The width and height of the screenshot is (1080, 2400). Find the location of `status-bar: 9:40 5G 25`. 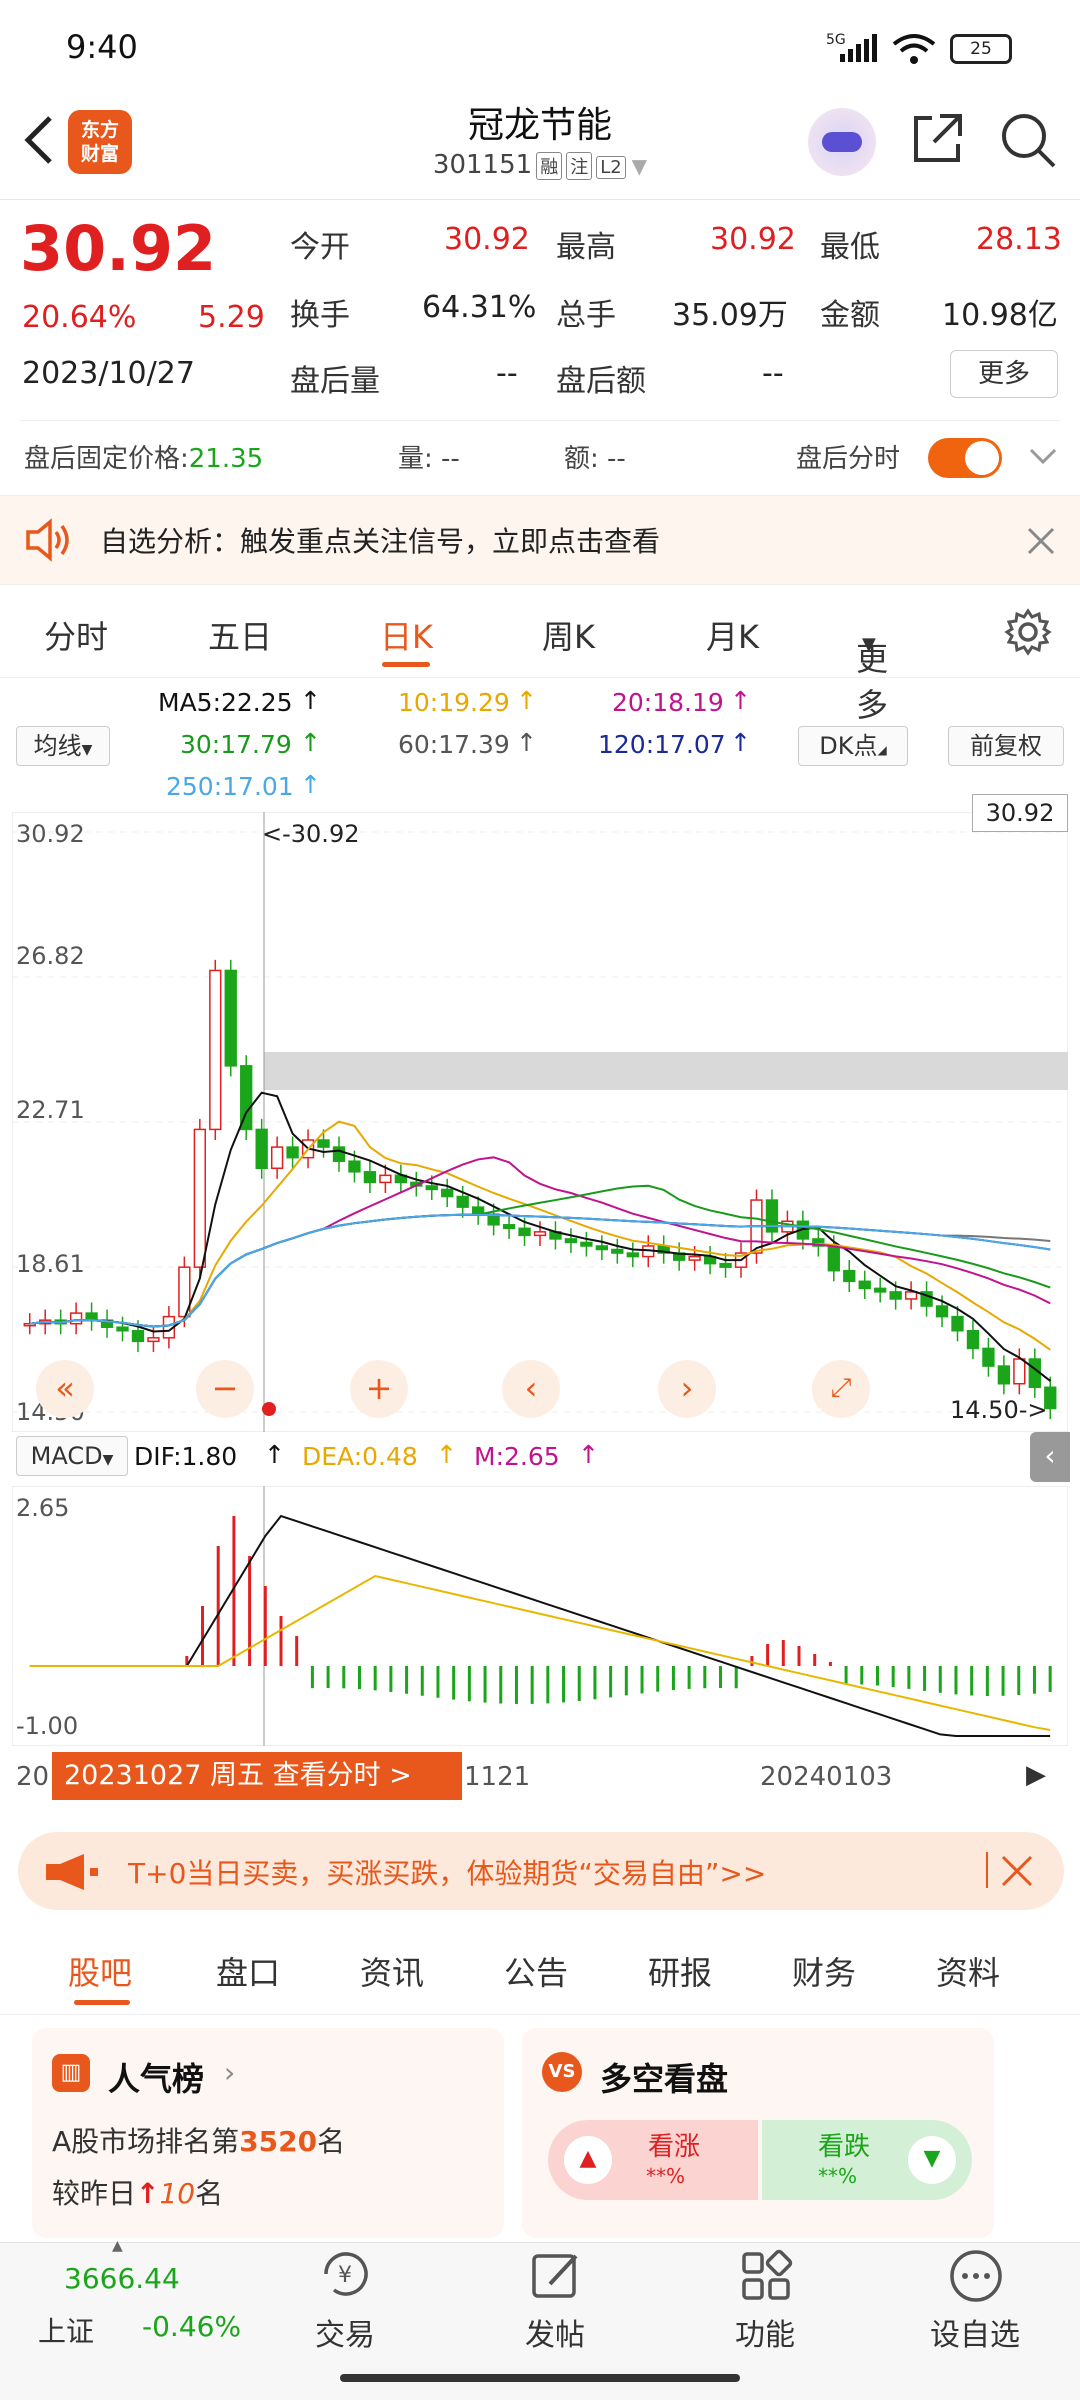

status-bar: 9:40 5G 25 is located at coordinates (540, 47).